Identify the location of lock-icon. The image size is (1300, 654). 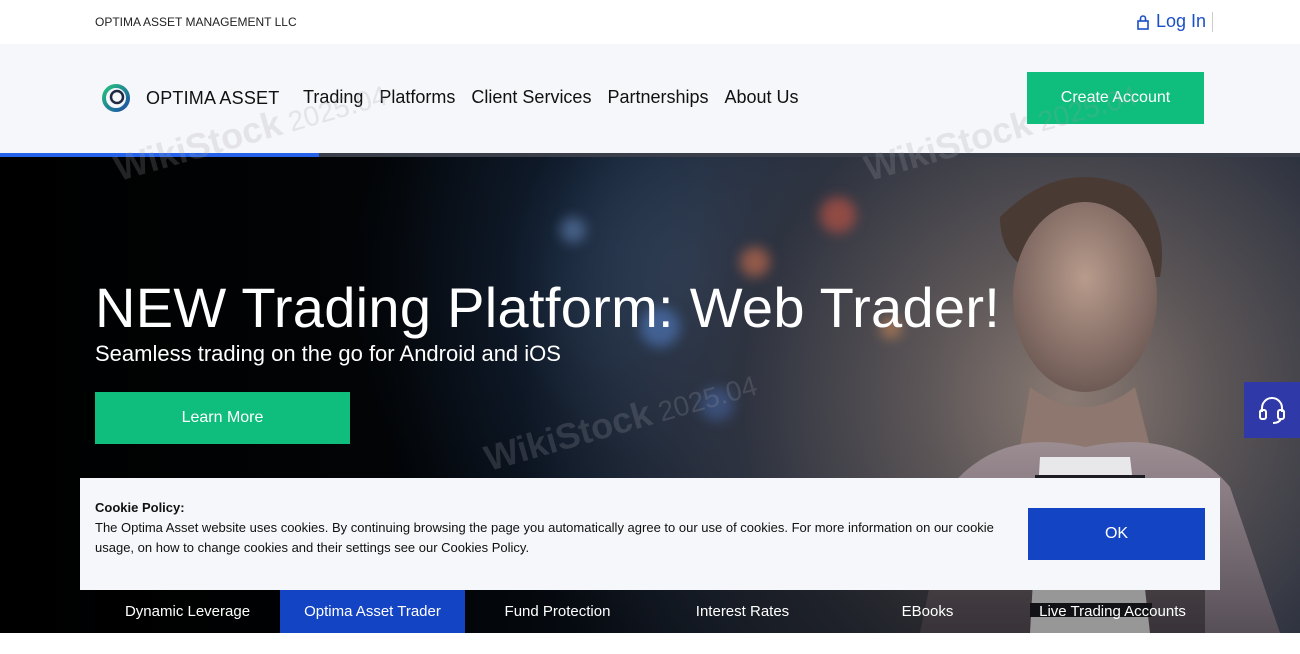
(1143, 22).